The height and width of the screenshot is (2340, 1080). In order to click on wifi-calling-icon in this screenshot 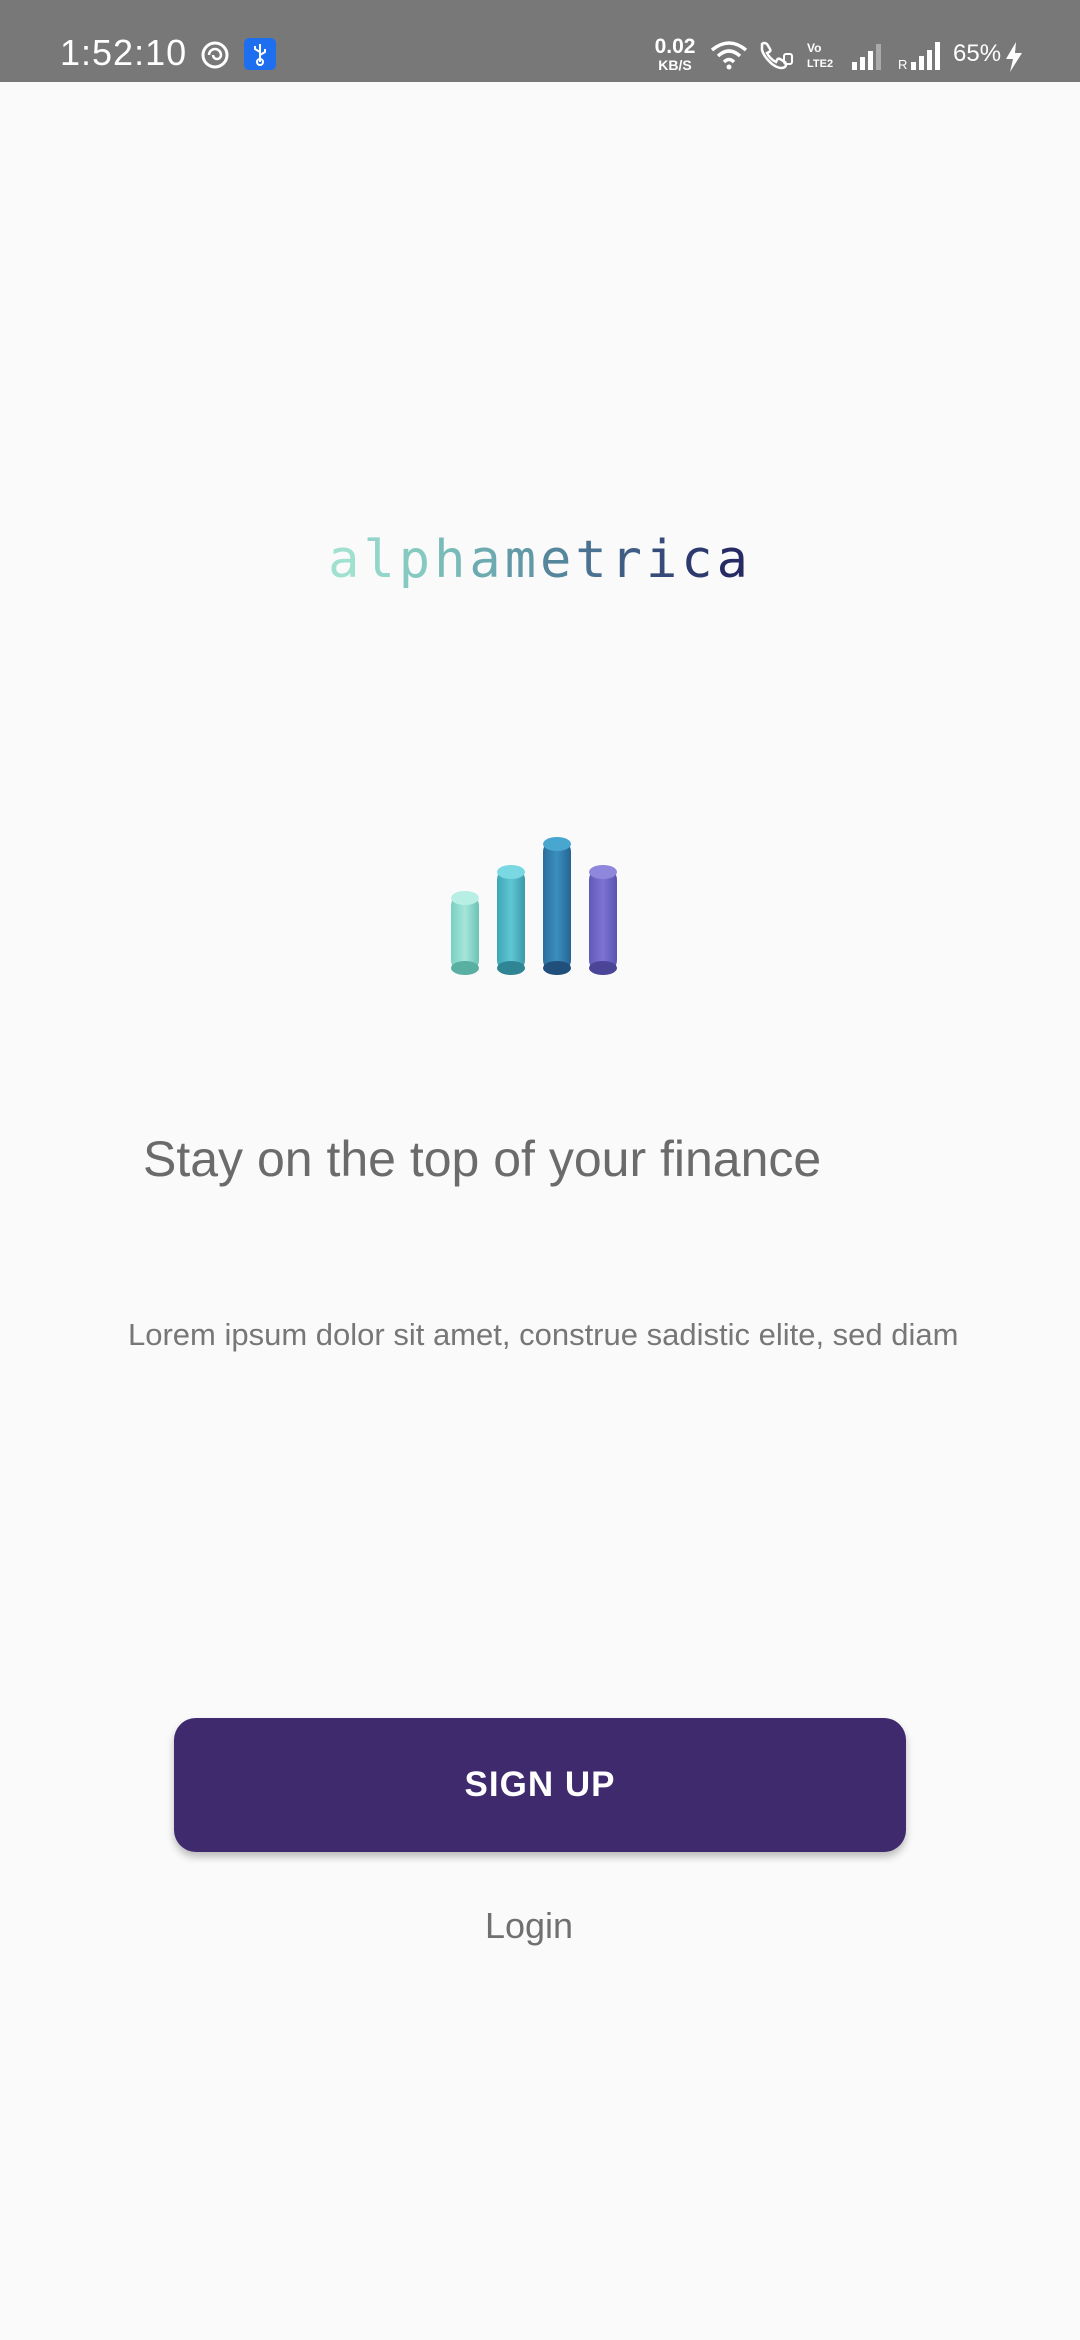, I will do `click(776, 57)`.